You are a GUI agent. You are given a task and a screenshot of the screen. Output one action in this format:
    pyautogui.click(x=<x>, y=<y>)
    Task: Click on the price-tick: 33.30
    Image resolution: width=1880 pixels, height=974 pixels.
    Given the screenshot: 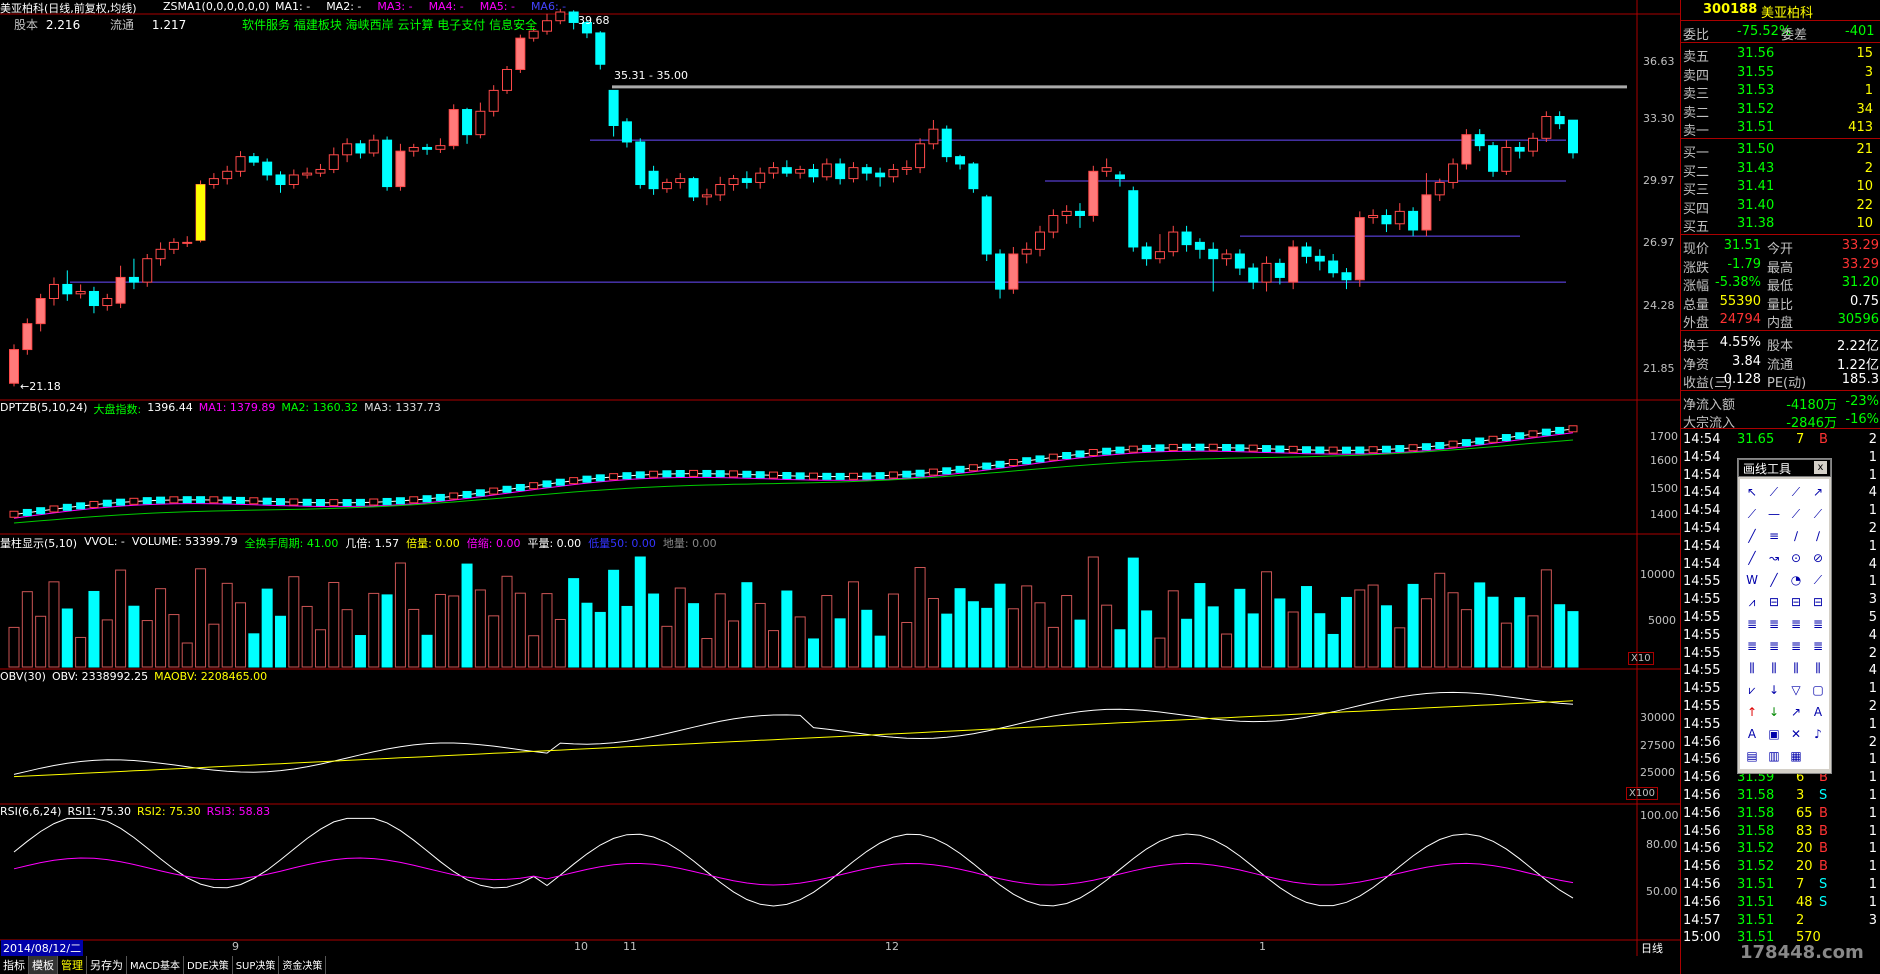 What is the action you would take?
    pyautogui.click(x=1659, y=118)
    